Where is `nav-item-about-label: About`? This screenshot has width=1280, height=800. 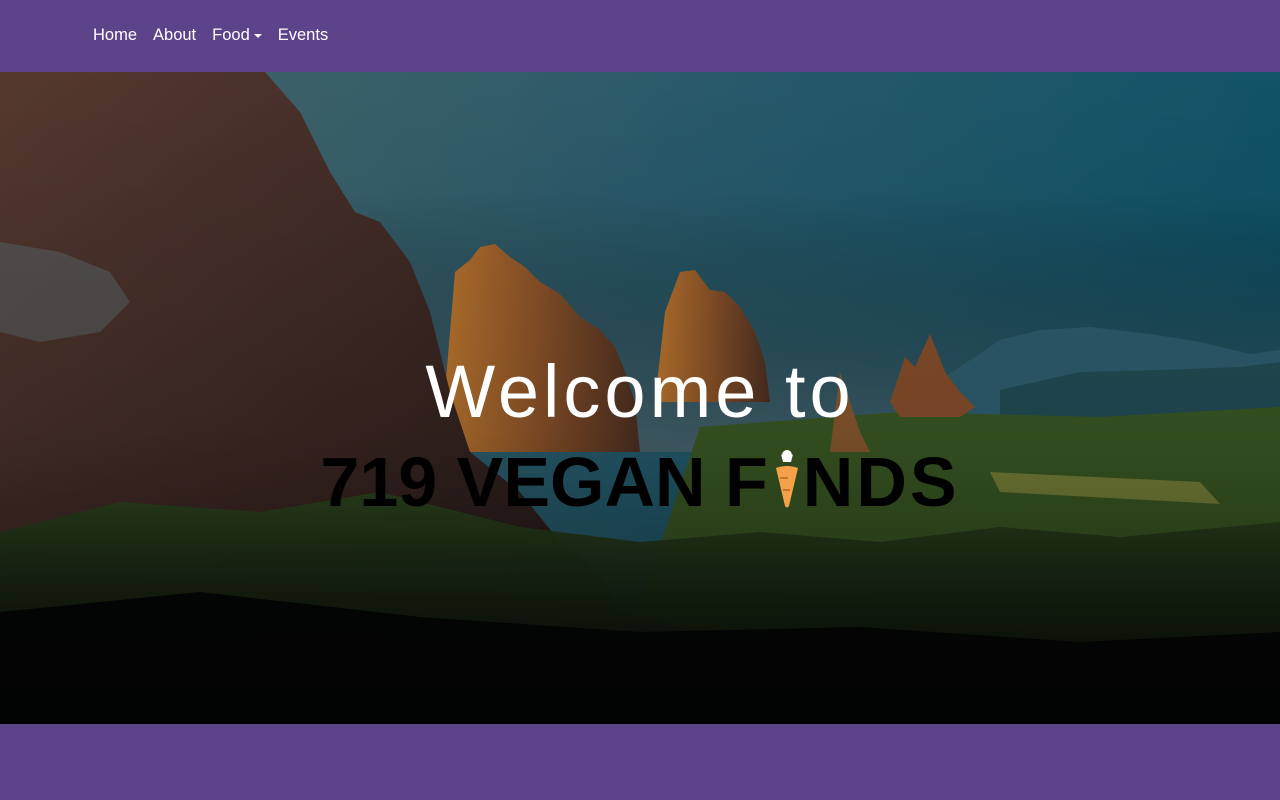
nav-item-about-label: About is located at coordinates (175, 35).